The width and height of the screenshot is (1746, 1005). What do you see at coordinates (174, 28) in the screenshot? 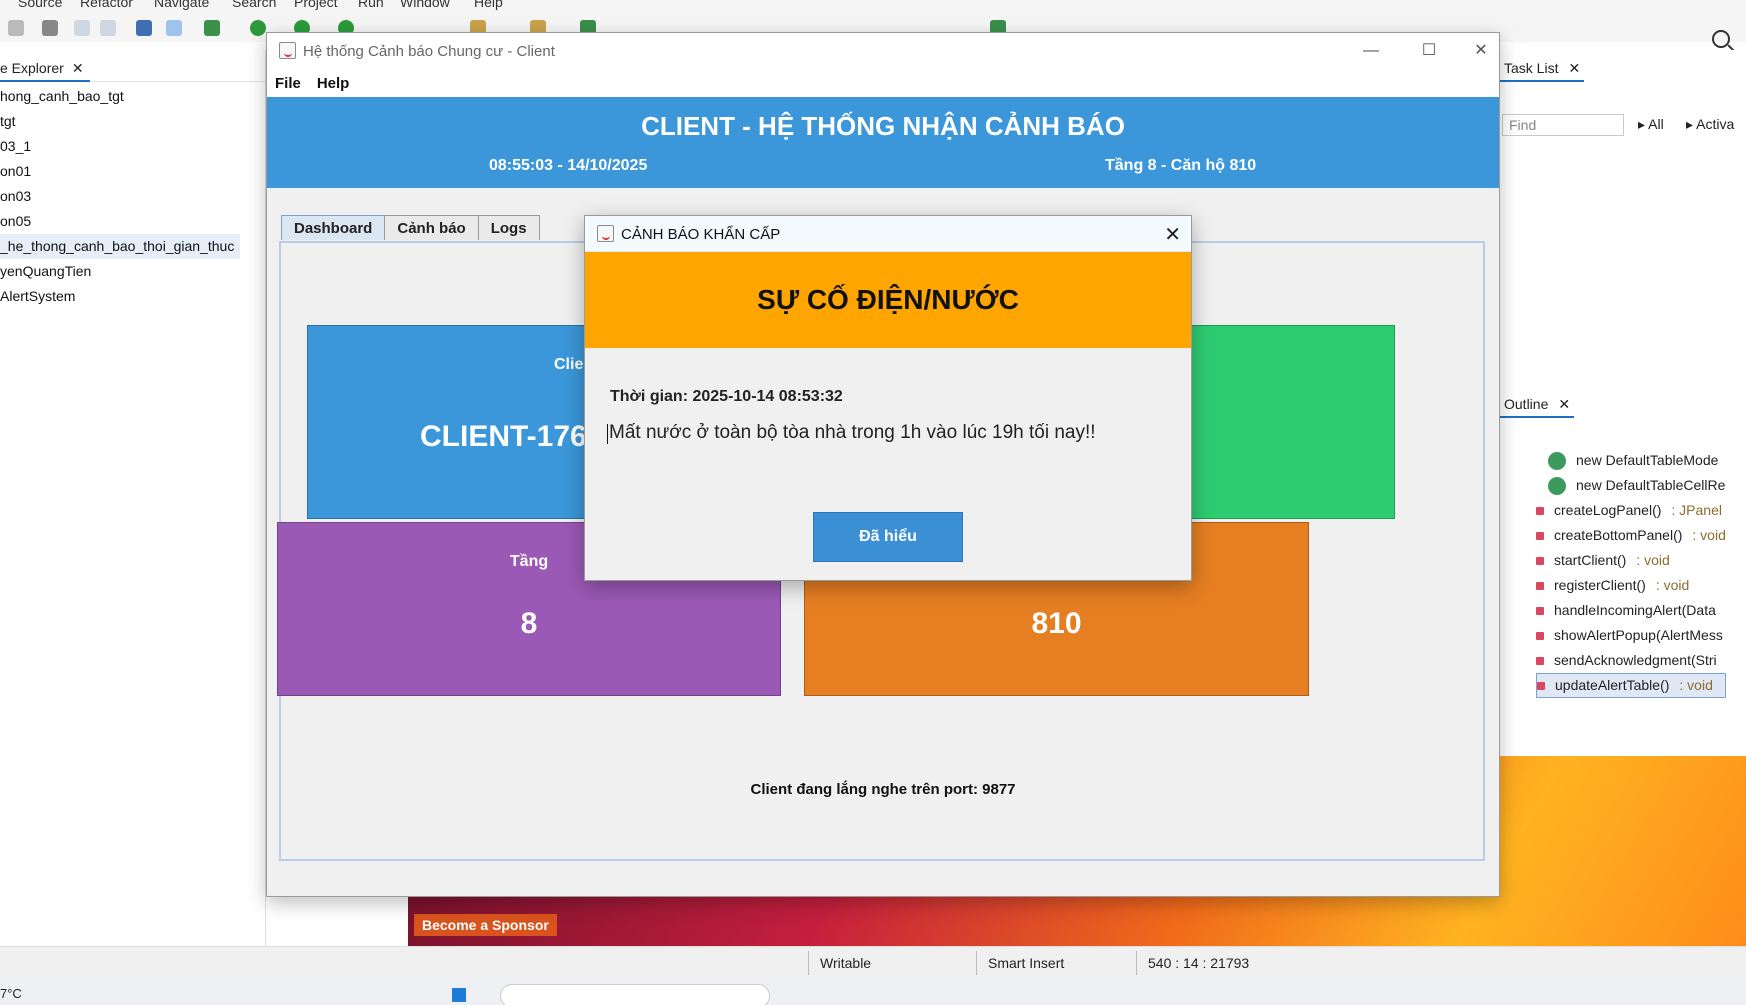
I see `link-icon` at bounding box center [174, 28].